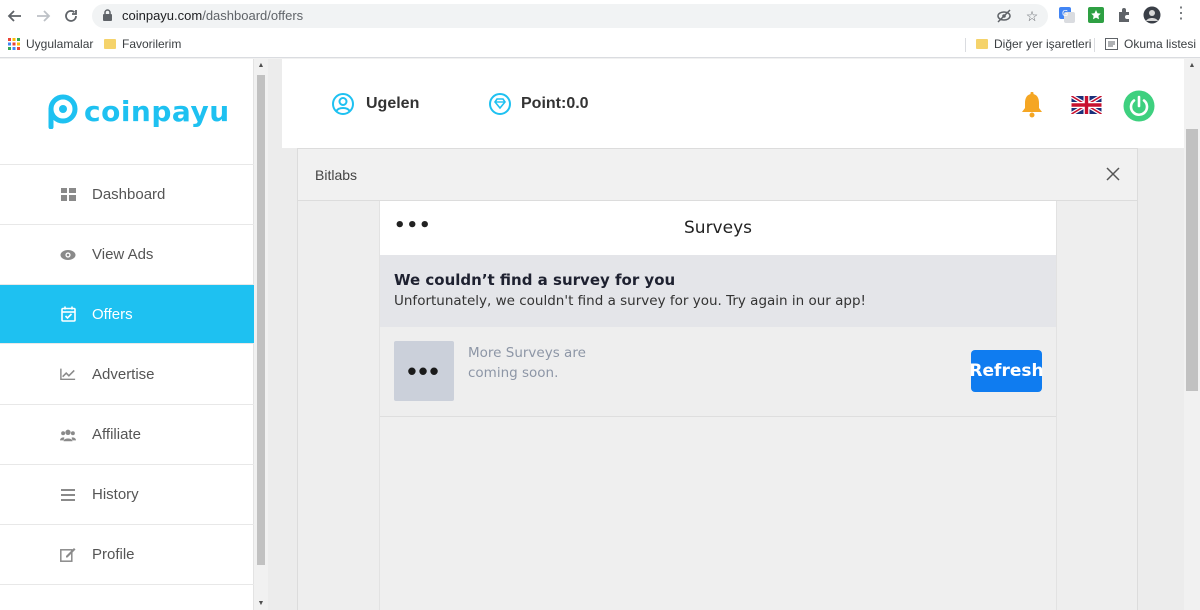 This screenshot has height=610, width=1200. I want to click on bookmark-other-label: Diğer yer işaretleri, so click(1043, 44).